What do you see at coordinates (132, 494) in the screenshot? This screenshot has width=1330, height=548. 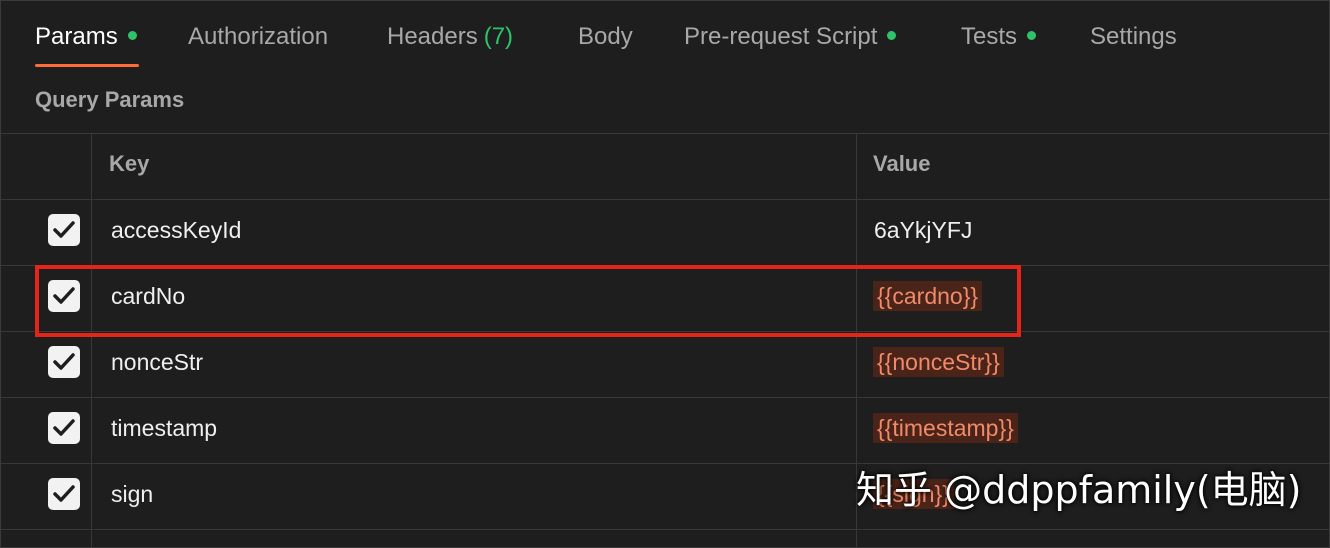 I see `param-key: sign` at bounding box center [132, 494].